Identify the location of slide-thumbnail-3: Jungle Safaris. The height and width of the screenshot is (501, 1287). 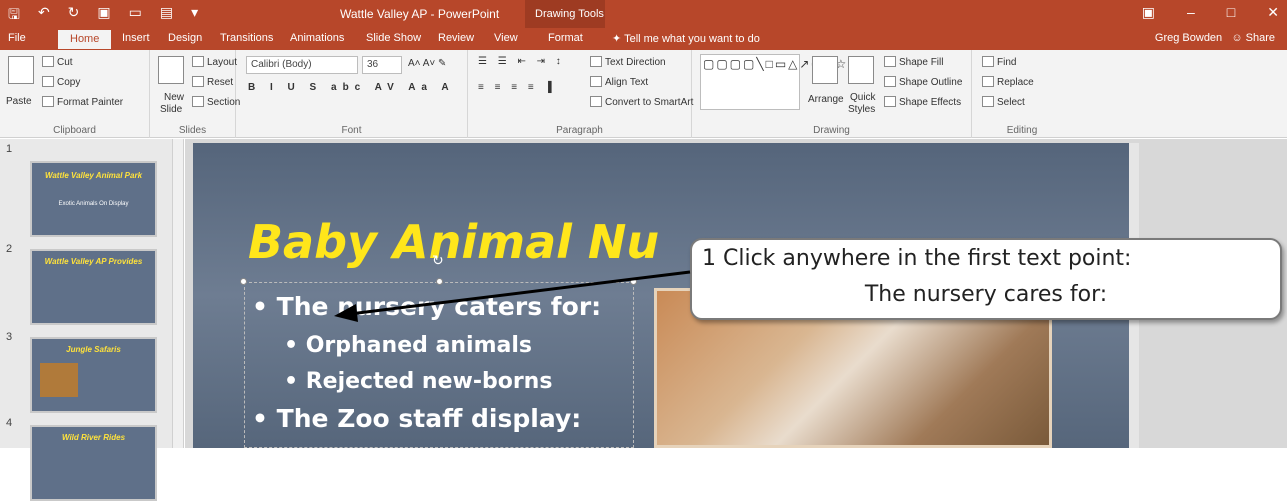
(93, 375).